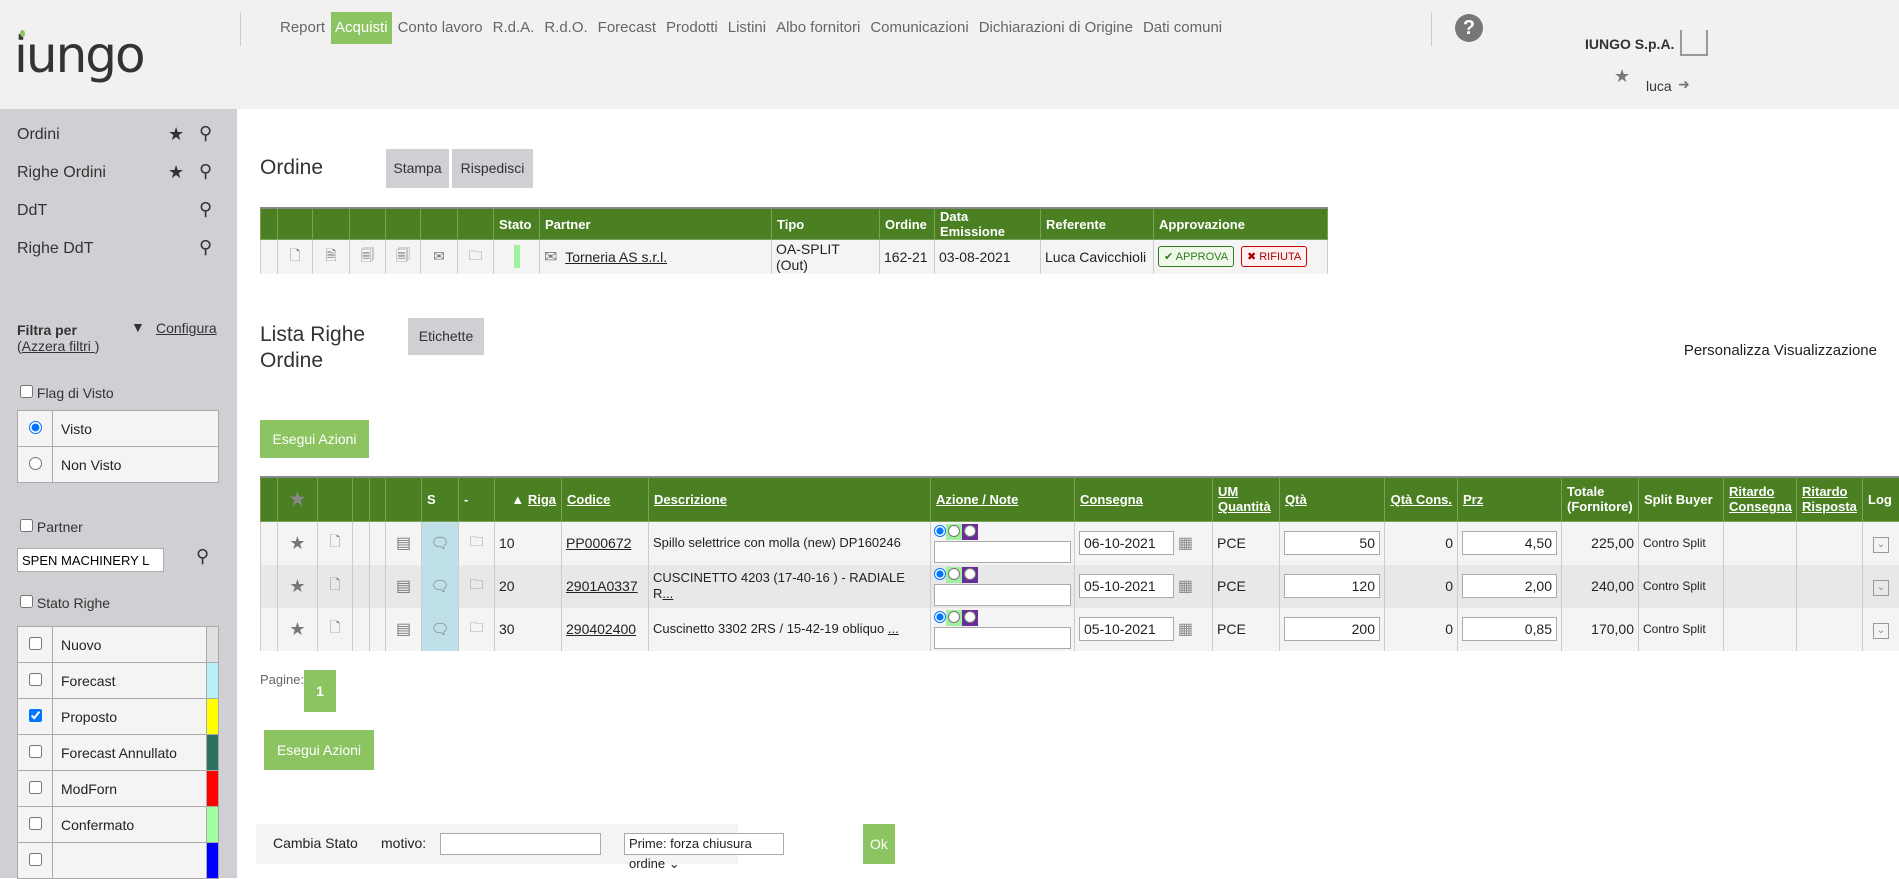 This screenshot has height=879, width=1899. Describe the element at coordinates (598, 543) in the screenshot. I see `codice-link: PP000672` at that location.